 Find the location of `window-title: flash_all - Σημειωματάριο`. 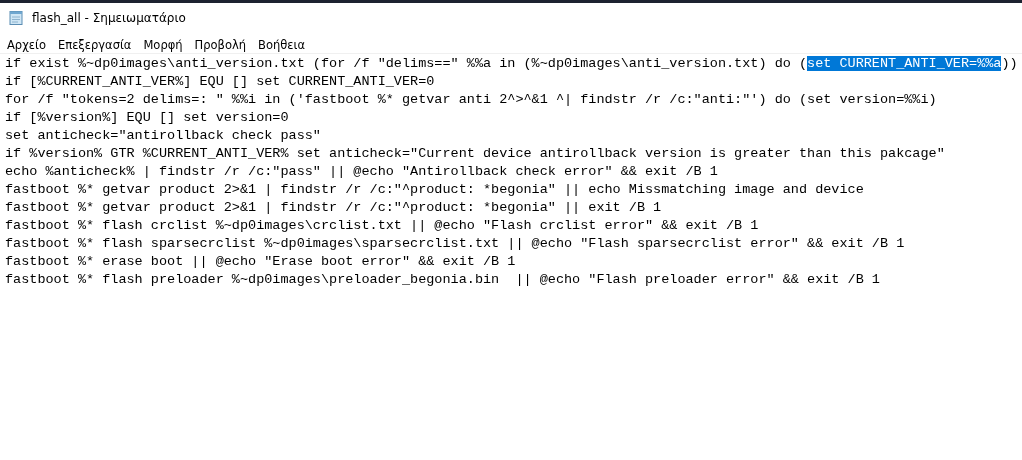

window-title: flash_all - Σημειωματάριο is located at coordinates (109, 18).